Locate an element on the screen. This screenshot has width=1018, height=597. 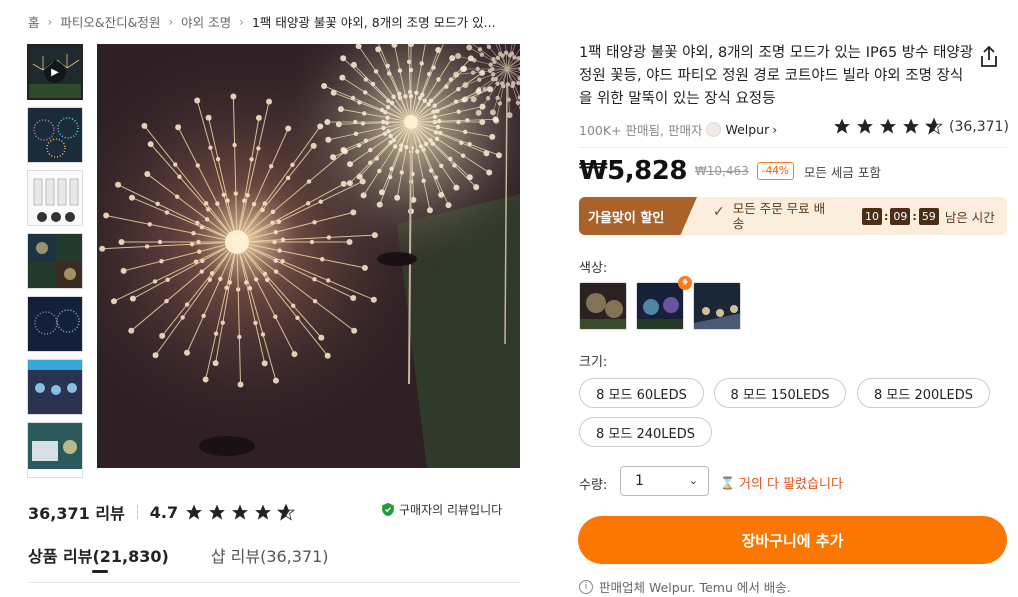
chevron-right-icon: › is located at coordinates (775, 129).